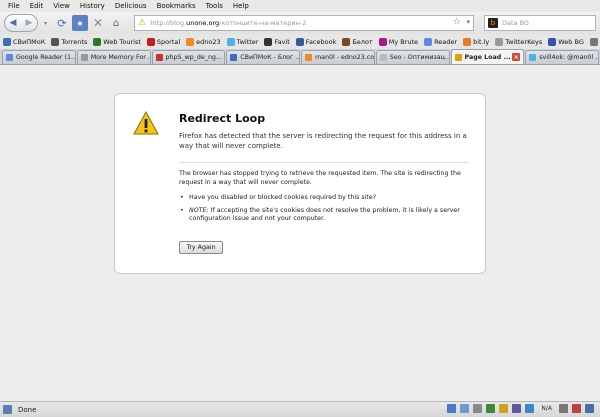  I want to click on reload-icon: ⟳, so click(62, 23).